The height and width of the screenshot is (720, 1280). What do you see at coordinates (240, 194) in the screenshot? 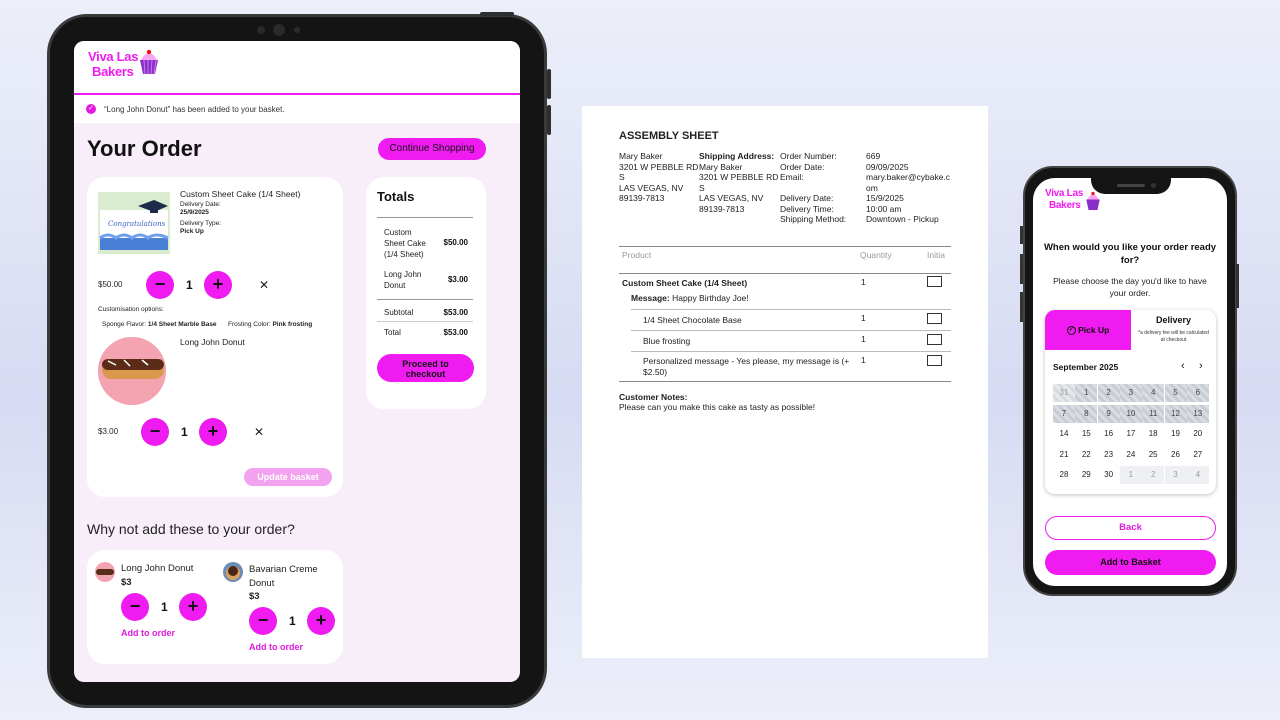
I see `item-name: Custom Sheet Cake (1/4 Sheet)` at bounding box center [240, 194].